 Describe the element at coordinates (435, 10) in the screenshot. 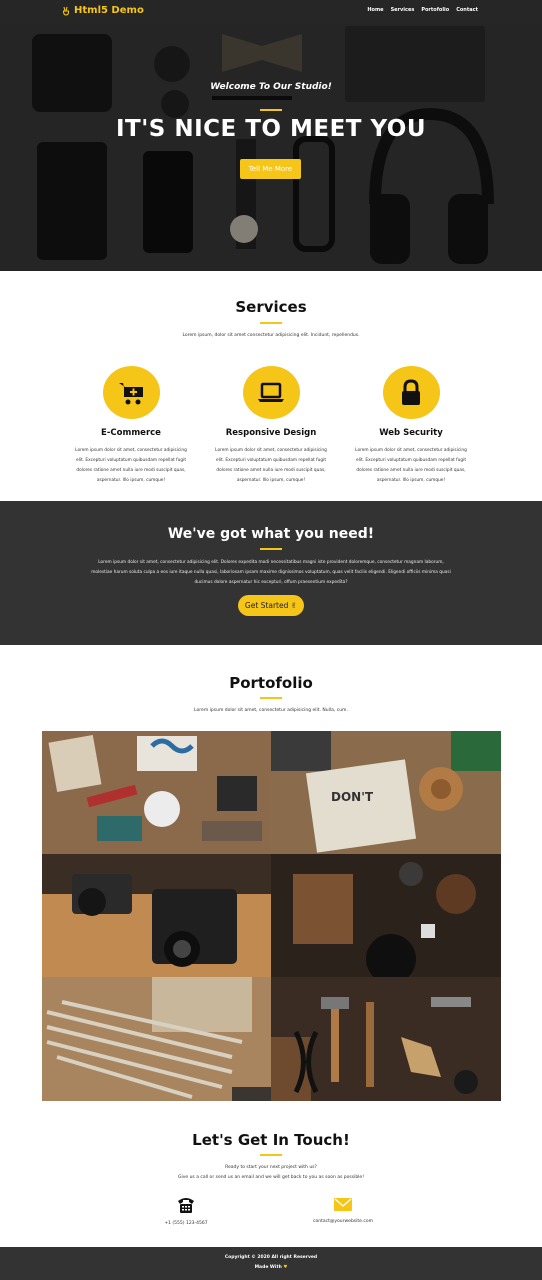

I see `nav-link-portofolio: Portofolio` at that location.